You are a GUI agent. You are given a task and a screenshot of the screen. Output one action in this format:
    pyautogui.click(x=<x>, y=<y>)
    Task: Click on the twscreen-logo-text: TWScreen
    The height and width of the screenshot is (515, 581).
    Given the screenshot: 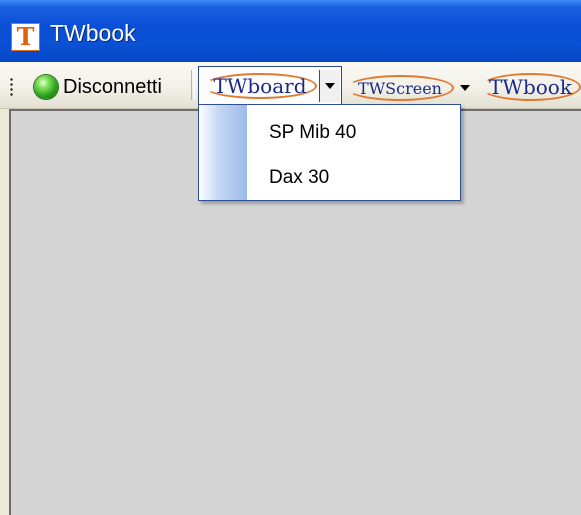 What is the action you would take?
    pyautogui.click(x=400, y=88)
    